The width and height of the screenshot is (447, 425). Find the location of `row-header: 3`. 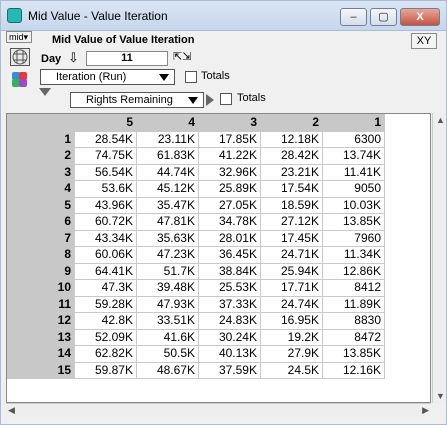

row-header: 3 is located at coordinates (41, 172).